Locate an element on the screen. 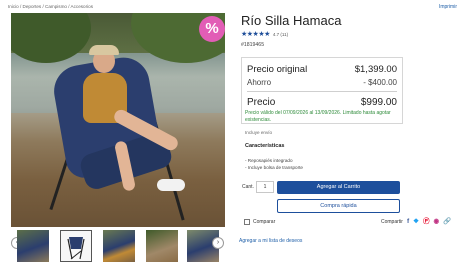 The image size is (475, 267). price-value: $999.00 is located at coordinates (378, 102).